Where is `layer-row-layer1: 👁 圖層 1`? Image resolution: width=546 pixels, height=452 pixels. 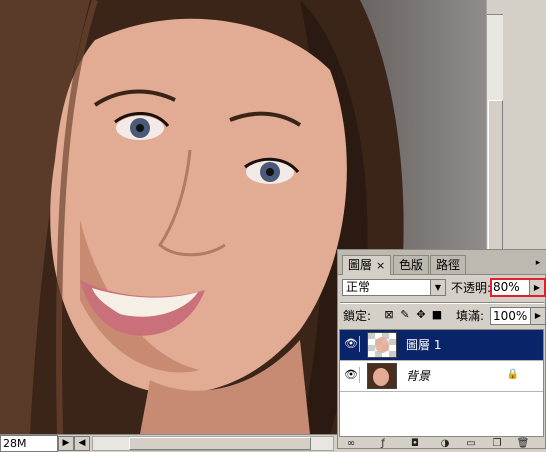 layer-row-layer1: 👁 圖層 1 is located at coordinates (441, 345).